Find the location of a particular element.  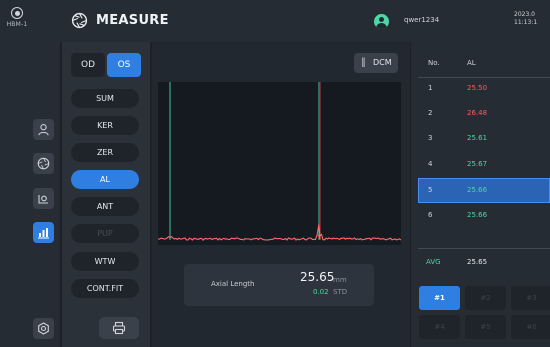

avg-label: AVG is located at coordinates (433, 262).